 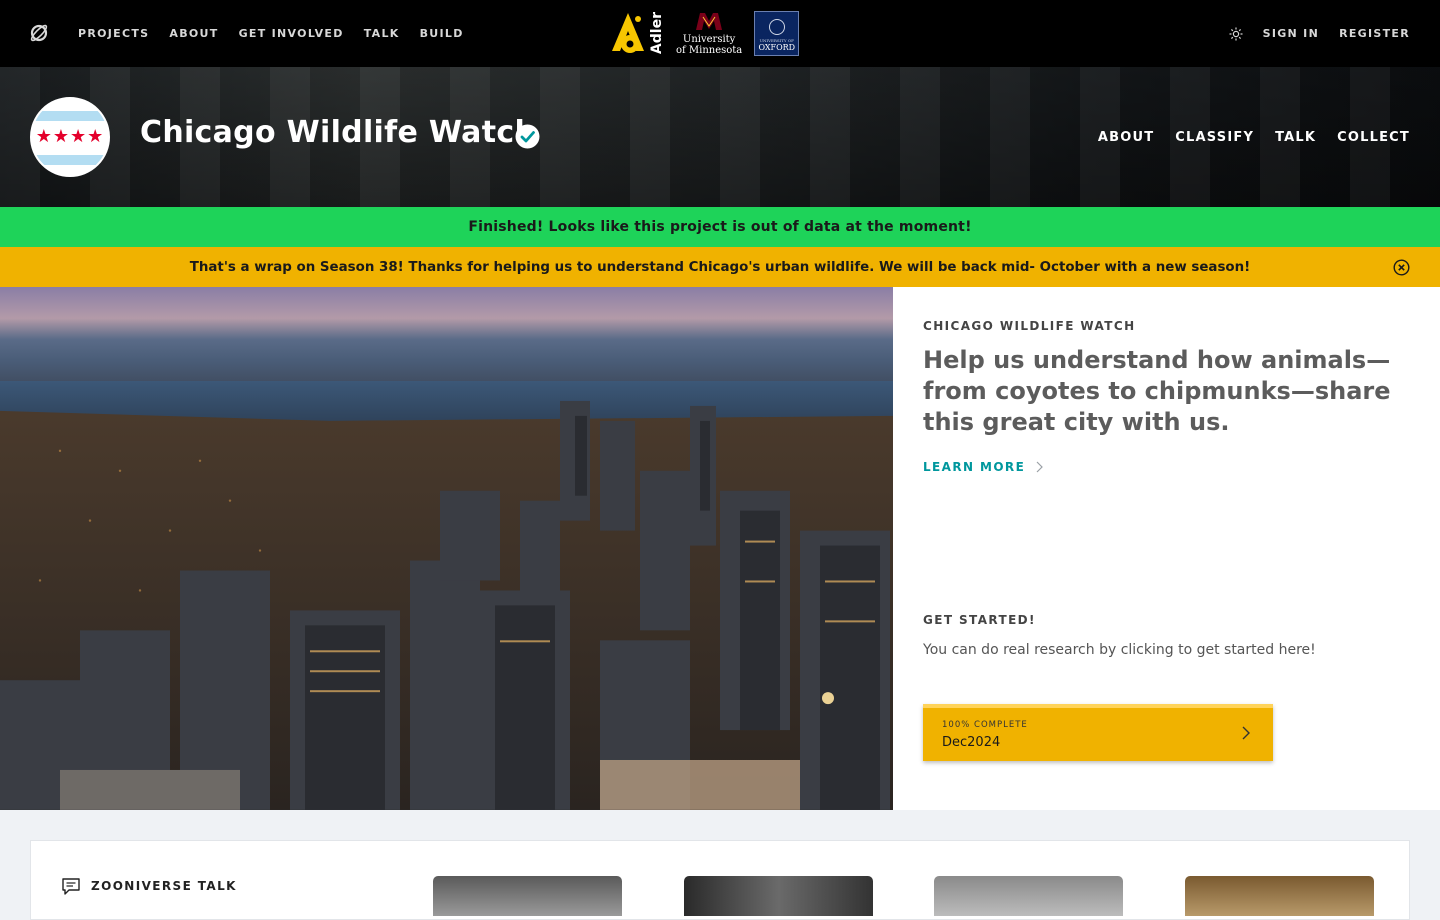 I want to click on top-right-controls: SIGN IN REGISTER, so click(x=1319, y=33).